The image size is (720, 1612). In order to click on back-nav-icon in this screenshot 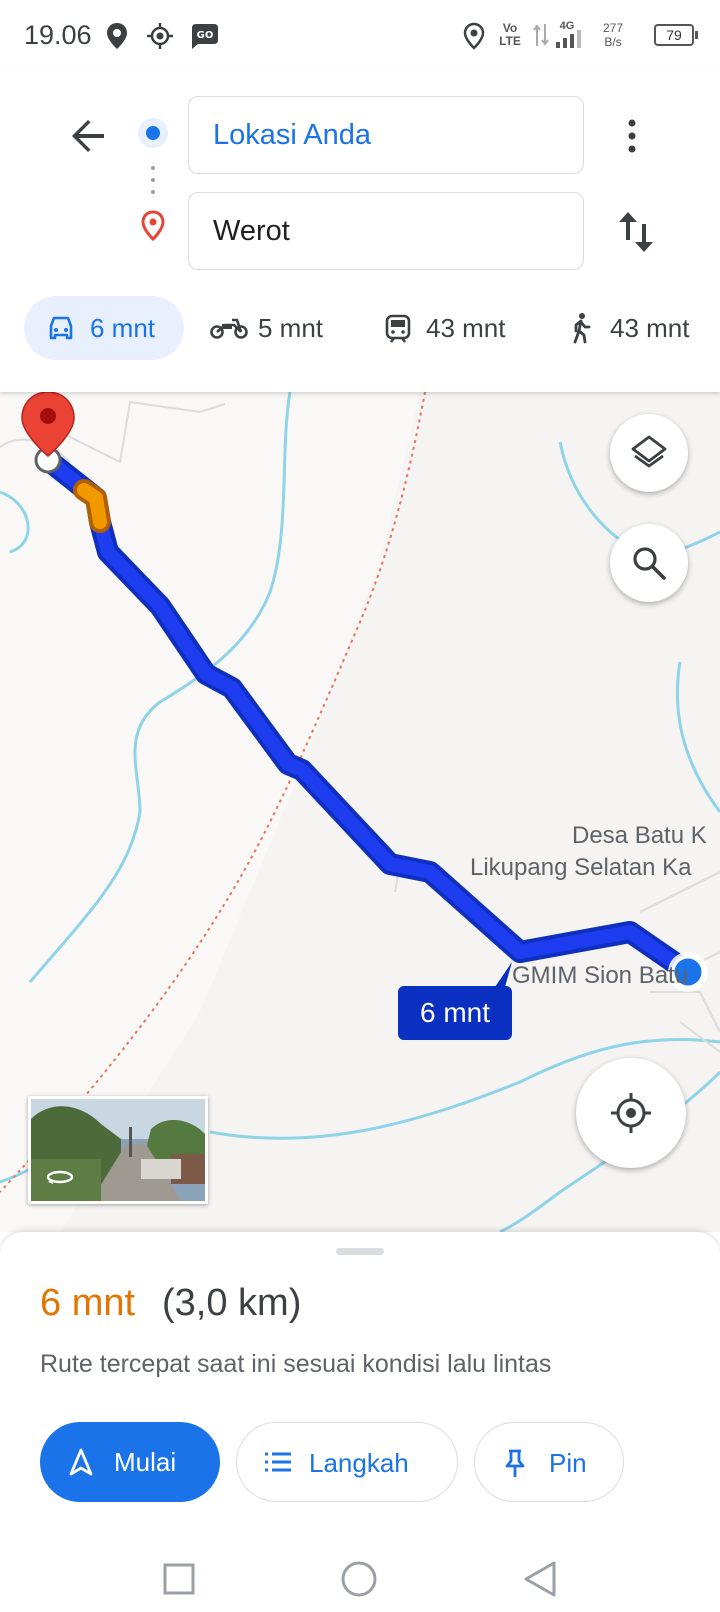, I will do `click(540, 1579)`.